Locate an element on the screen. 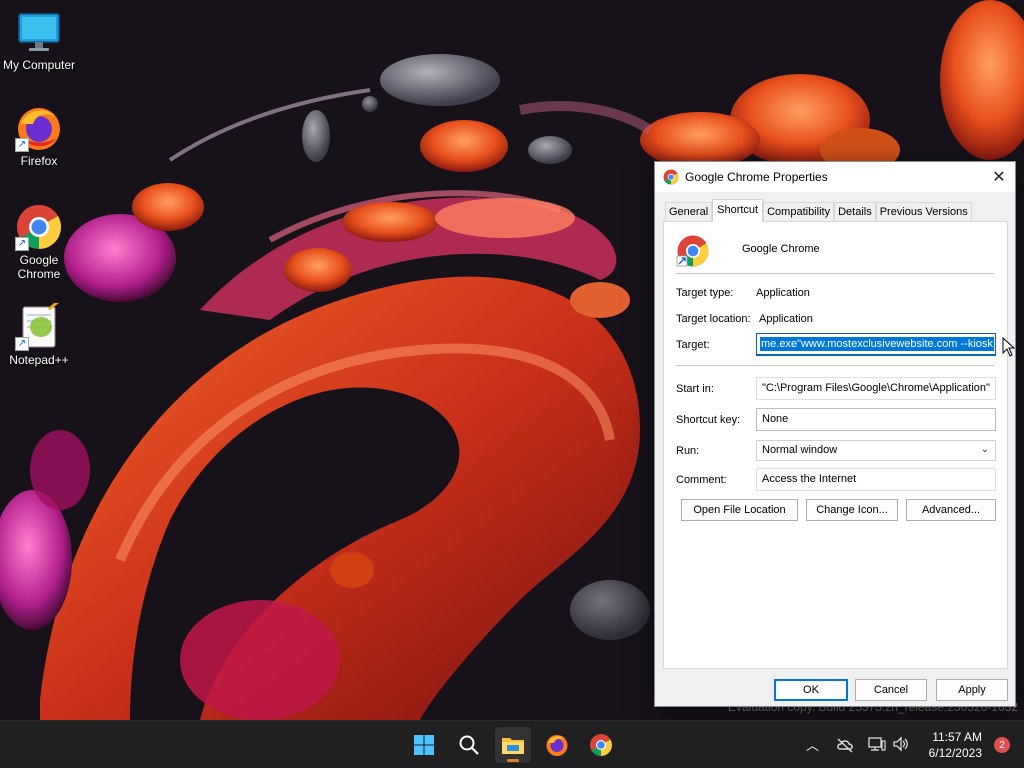 This screenshot has height=768, width=1024. target-type-value: Application is located at coordinates (783, 293).